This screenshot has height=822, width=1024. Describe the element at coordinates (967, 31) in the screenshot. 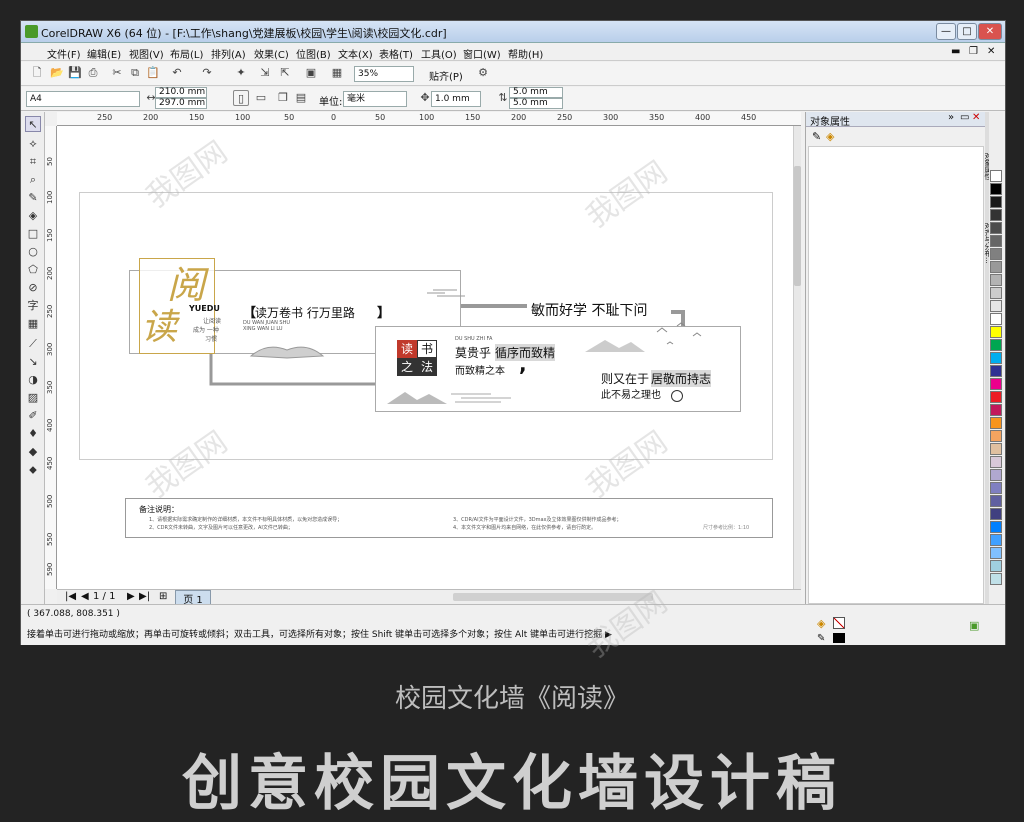

I see `maximize-button: □` at that location.